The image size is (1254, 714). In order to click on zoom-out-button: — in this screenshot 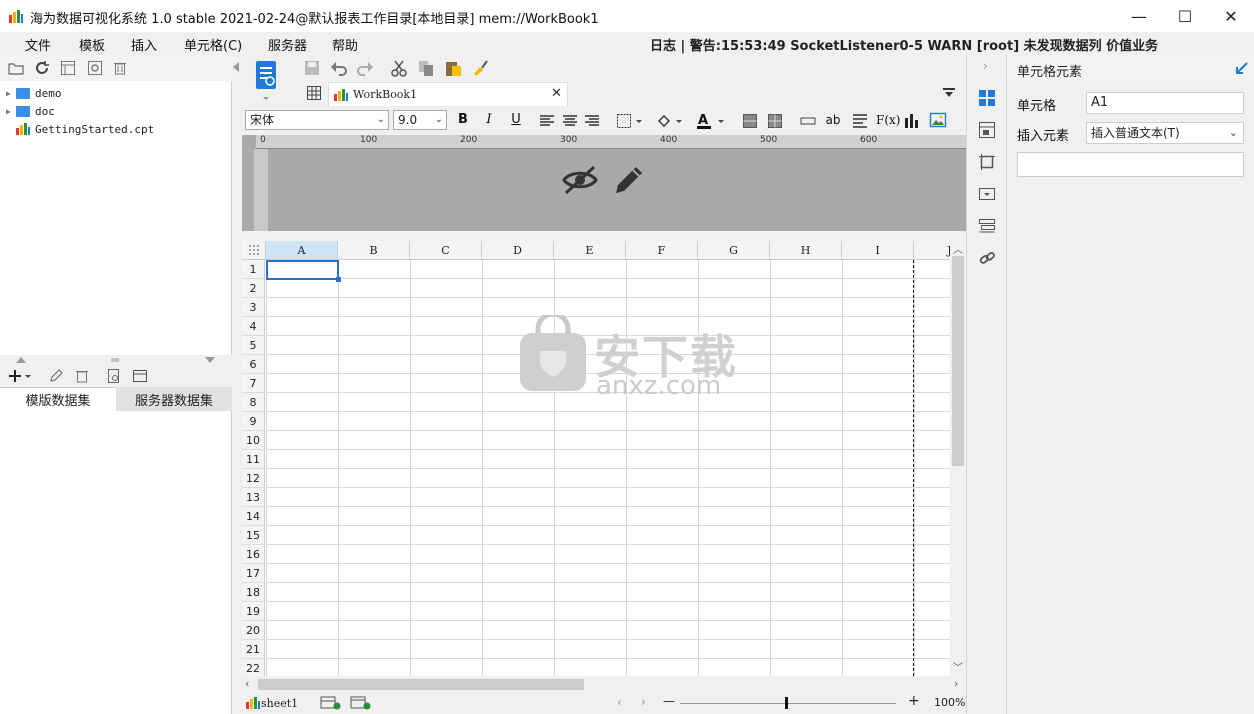, I will do `click(669, 701)`.